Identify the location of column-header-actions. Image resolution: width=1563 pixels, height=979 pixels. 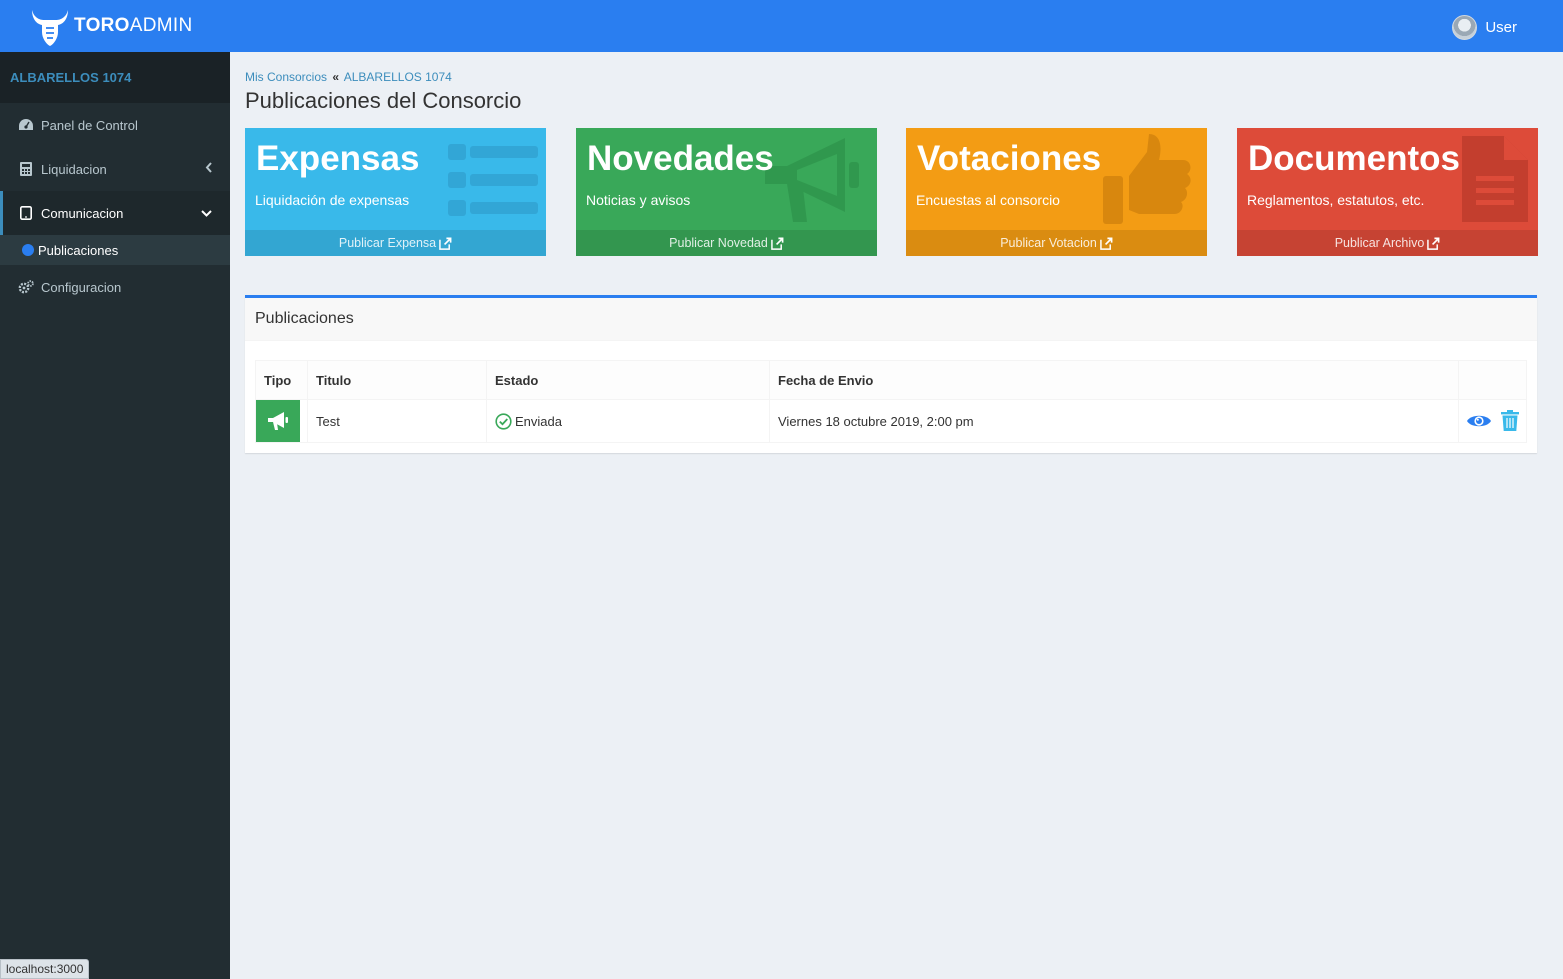
(1492, 380).